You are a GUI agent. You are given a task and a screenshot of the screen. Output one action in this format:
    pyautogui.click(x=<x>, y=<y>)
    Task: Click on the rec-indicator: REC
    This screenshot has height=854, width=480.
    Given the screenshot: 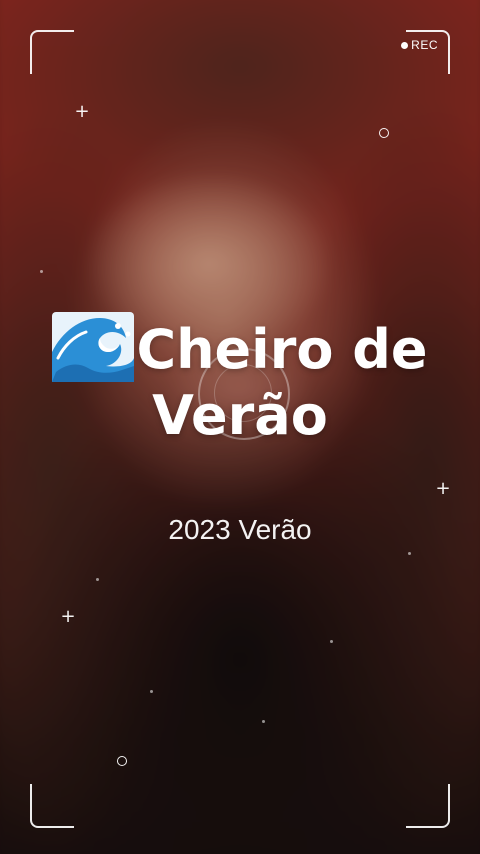 What is the action you would take?
    pyautogui.click(x=419, y=45)
    